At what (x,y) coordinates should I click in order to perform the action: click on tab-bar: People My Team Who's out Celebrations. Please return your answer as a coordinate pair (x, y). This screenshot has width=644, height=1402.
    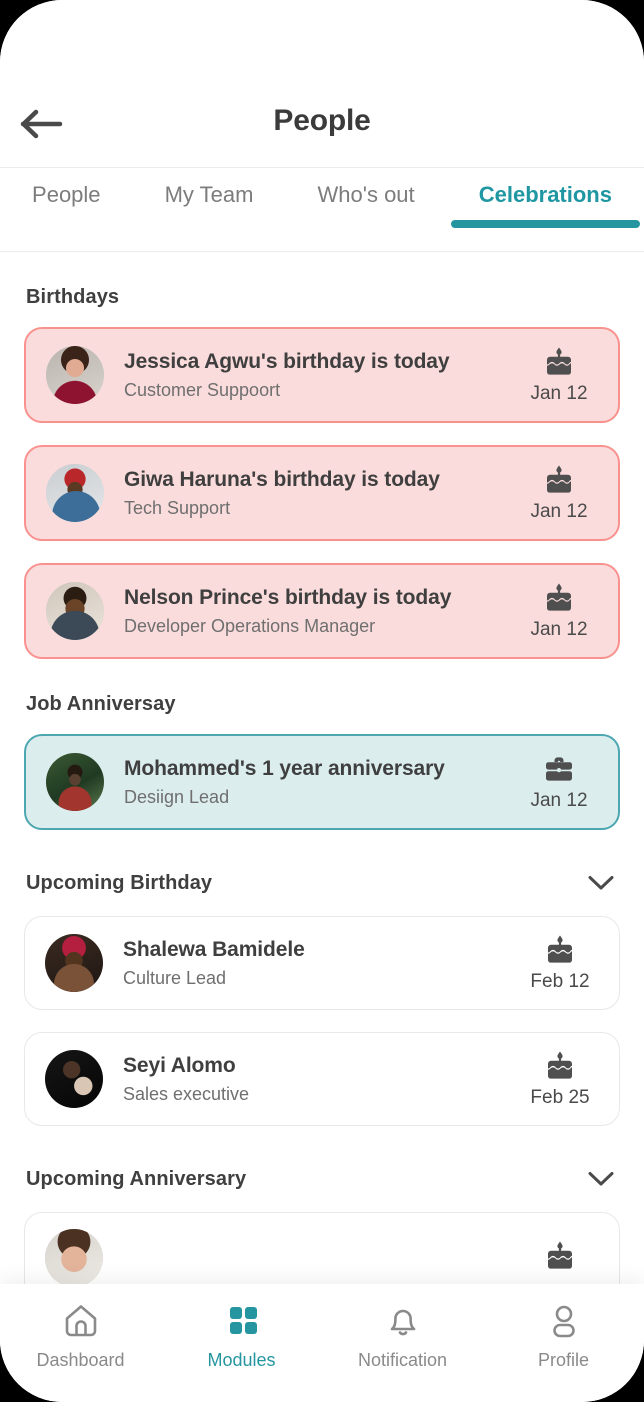
    Looking at the image, I should click on (322, 210).